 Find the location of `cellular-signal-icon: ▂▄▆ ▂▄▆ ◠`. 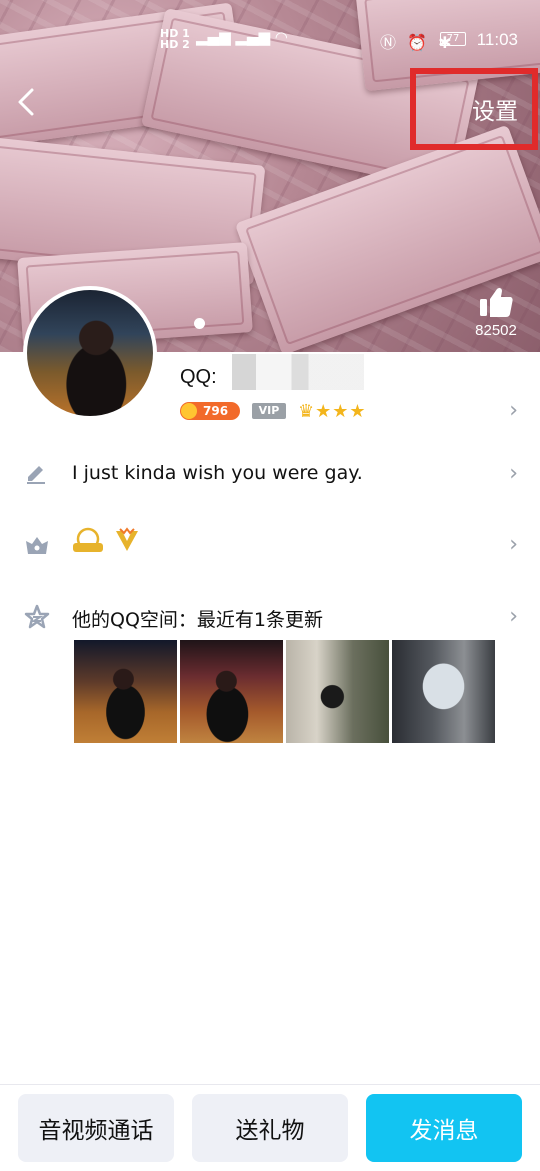

cellular-signal-icon: ▂▄▆ ▂▄▆ ◠ is located at coordinates (242, 37).